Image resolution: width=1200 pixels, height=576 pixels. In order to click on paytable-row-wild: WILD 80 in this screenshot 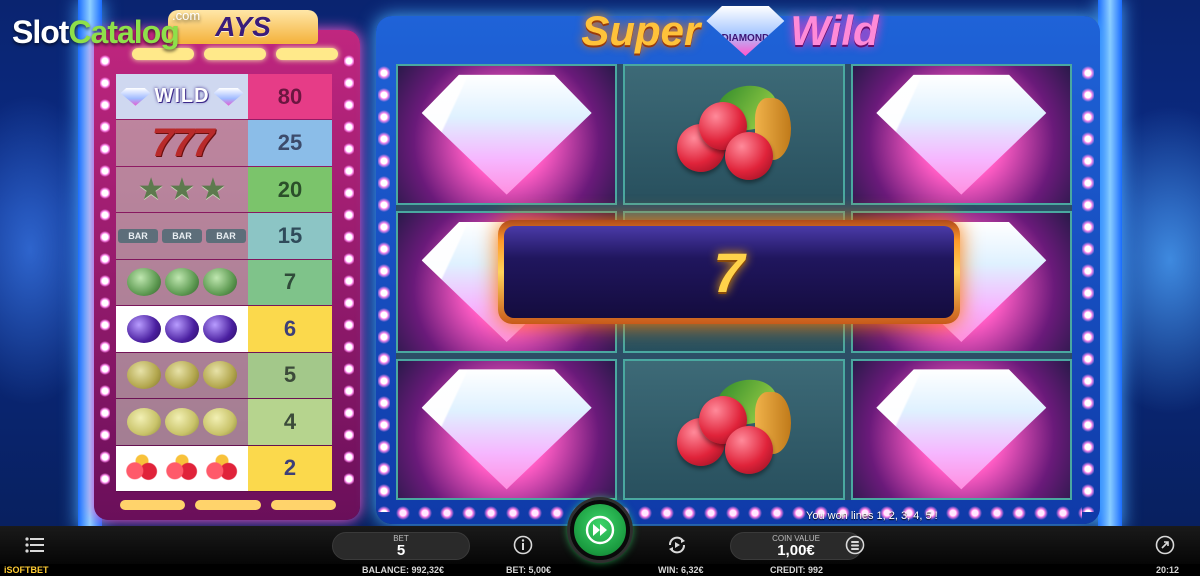, I will do `click(224, 97)`.